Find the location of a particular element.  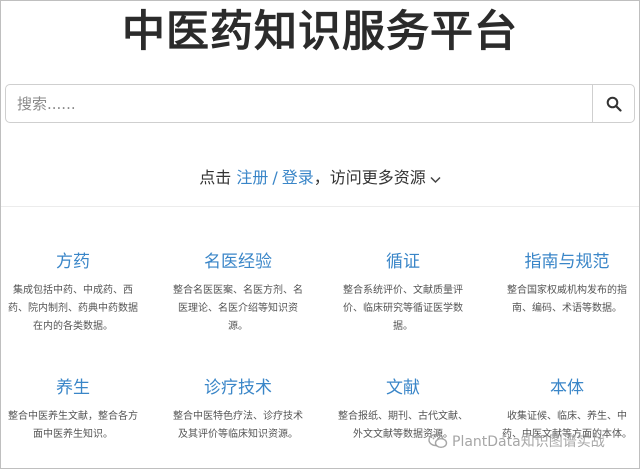

register-link: 注册 is located at coordinates (252, 177).